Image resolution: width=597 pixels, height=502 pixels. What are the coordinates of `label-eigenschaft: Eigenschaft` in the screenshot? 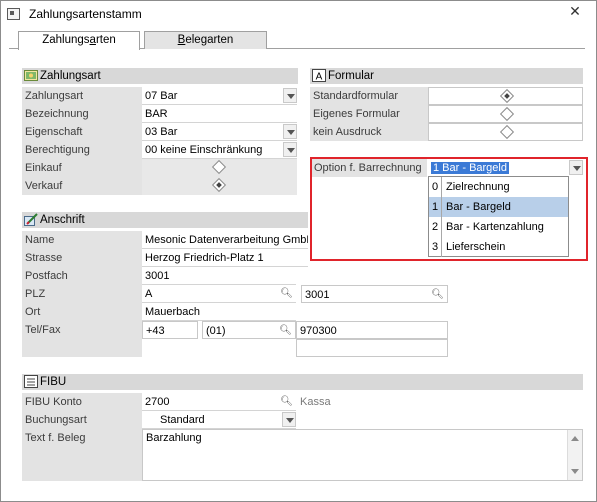 It's located at (82, 132).